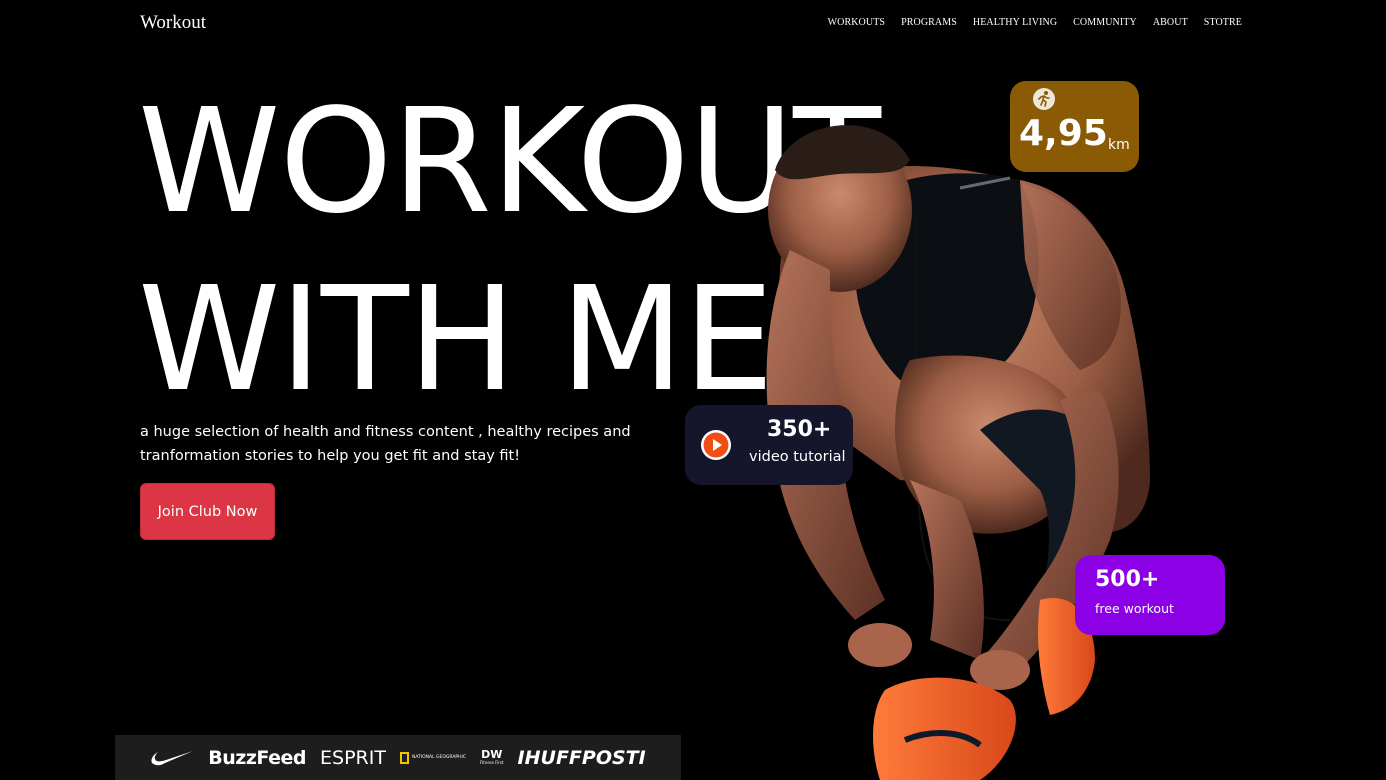 The height and width of the screenshot is (780, 1386). Describe the element at coordinates (1044, 99) in the screenshot. I see `running-icon` at that location.